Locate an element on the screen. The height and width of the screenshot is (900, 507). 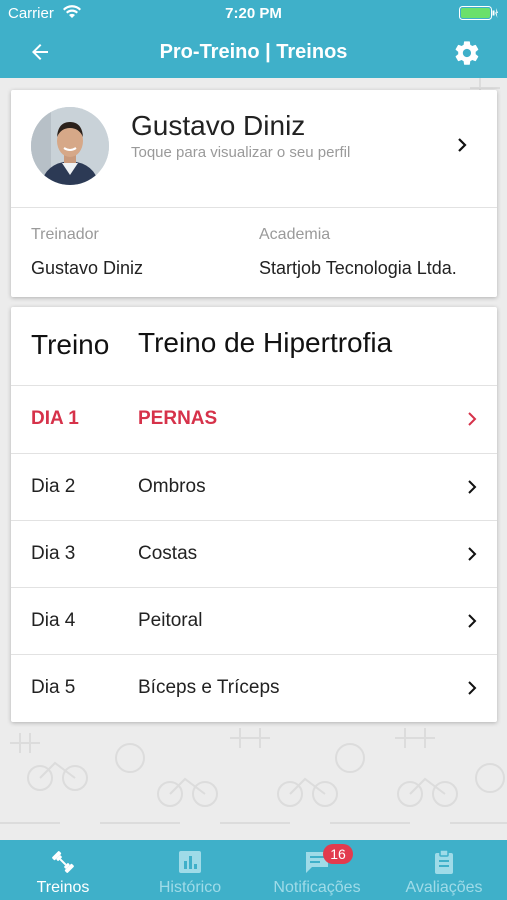
tab-treinos: Treinos is located at coordinates (63, 870).